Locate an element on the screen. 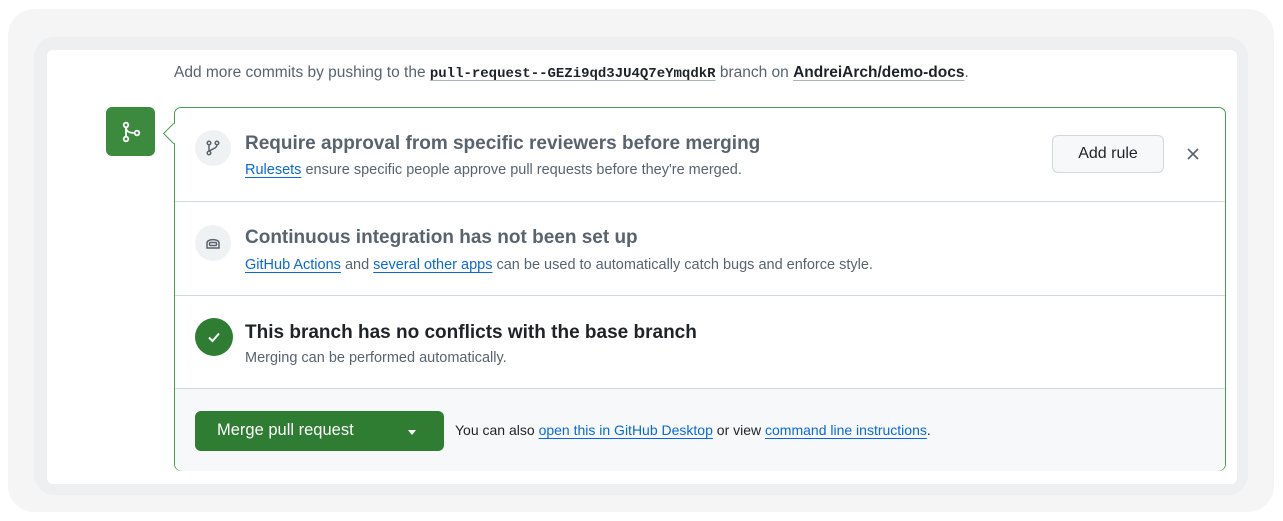  check-icon is located at coordinates (214, 337).